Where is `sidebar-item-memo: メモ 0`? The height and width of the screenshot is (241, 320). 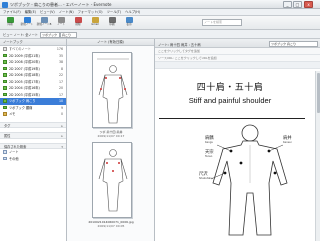
sidebar-item-memo: メモ 0 is located at coordinates (33, 114).